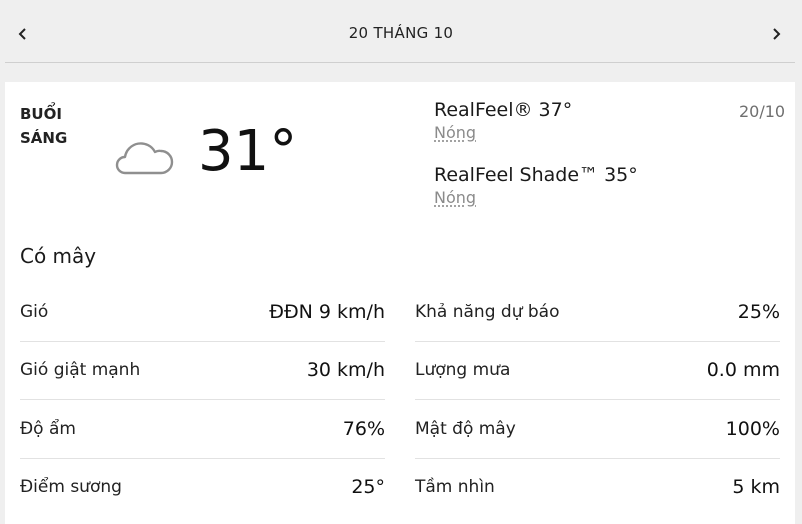  What do you see at coordinates (41, 114) in the screenshot?
I see `period-line-1: BUỔI` at bounding box center [41, 114].